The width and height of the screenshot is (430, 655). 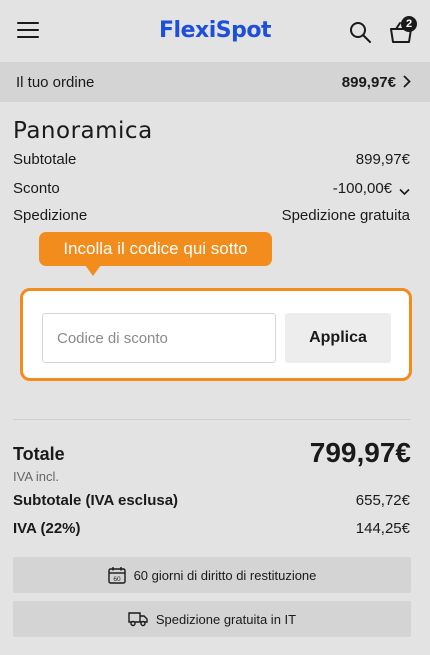 What do you see at coordinates (338, 338) in the screenshot?
I see `apply-coupon-button: Applica` at bounding box center [338, 338].